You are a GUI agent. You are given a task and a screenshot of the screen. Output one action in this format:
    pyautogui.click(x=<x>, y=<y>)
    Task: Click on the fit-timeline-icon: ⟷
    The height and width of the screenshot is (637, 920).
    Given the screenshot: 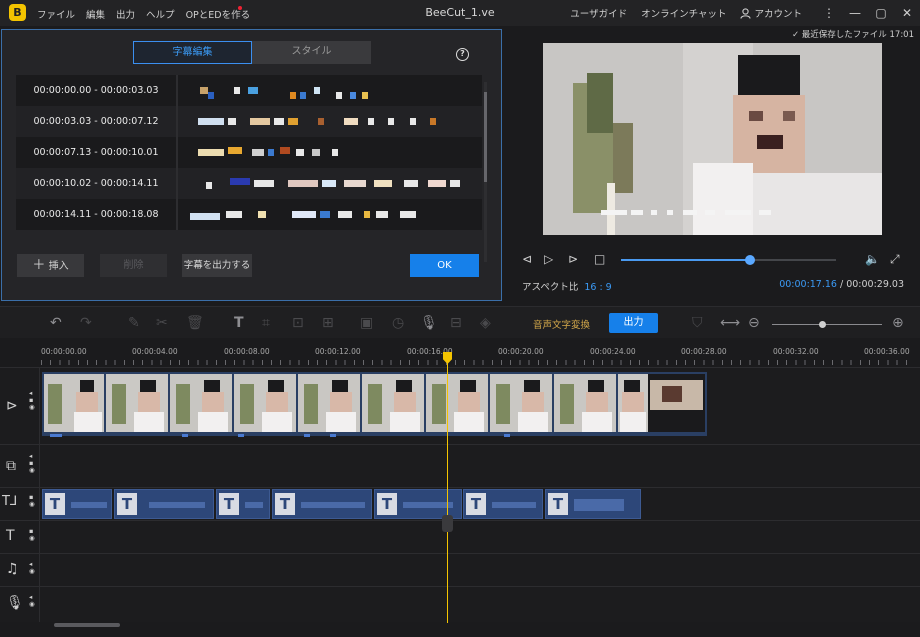 What is the action you would take?
    pyautogui.click(x=730, y=323)
    